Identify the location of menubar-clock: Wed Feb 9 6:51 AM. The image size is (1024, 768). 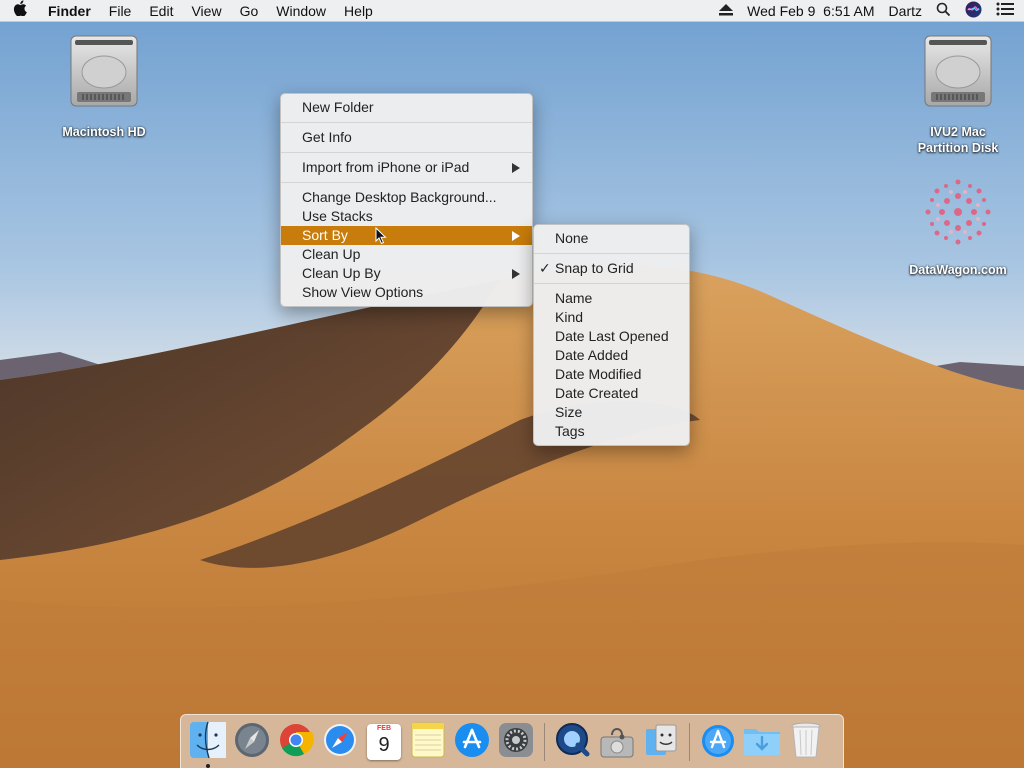
(810, 11).